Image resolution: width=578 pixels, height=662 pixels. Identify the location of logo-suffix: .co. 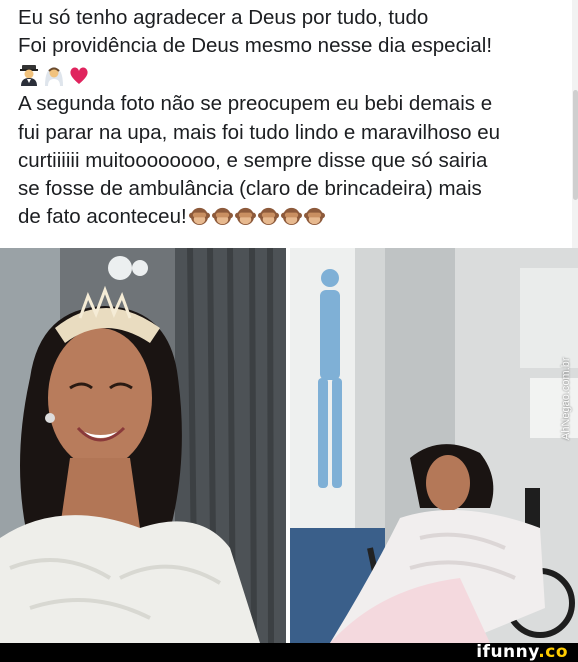
(553, 652).